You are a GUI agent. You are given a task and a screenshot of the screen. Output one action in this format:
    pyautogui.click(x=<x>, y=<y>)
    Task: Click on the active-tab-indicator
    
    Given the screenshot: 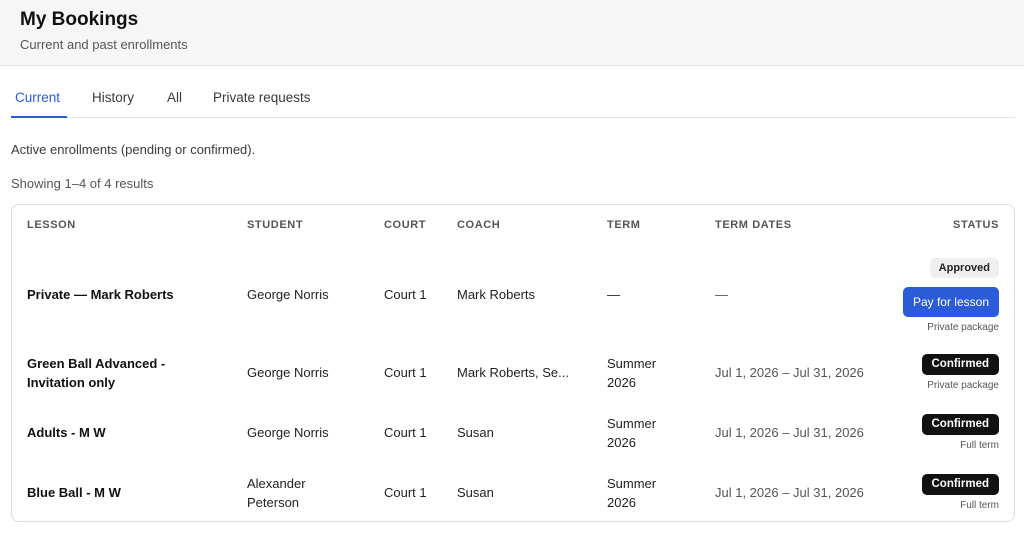 What is the action you would take?
    pyautogui.click(x=39, y=117)
    